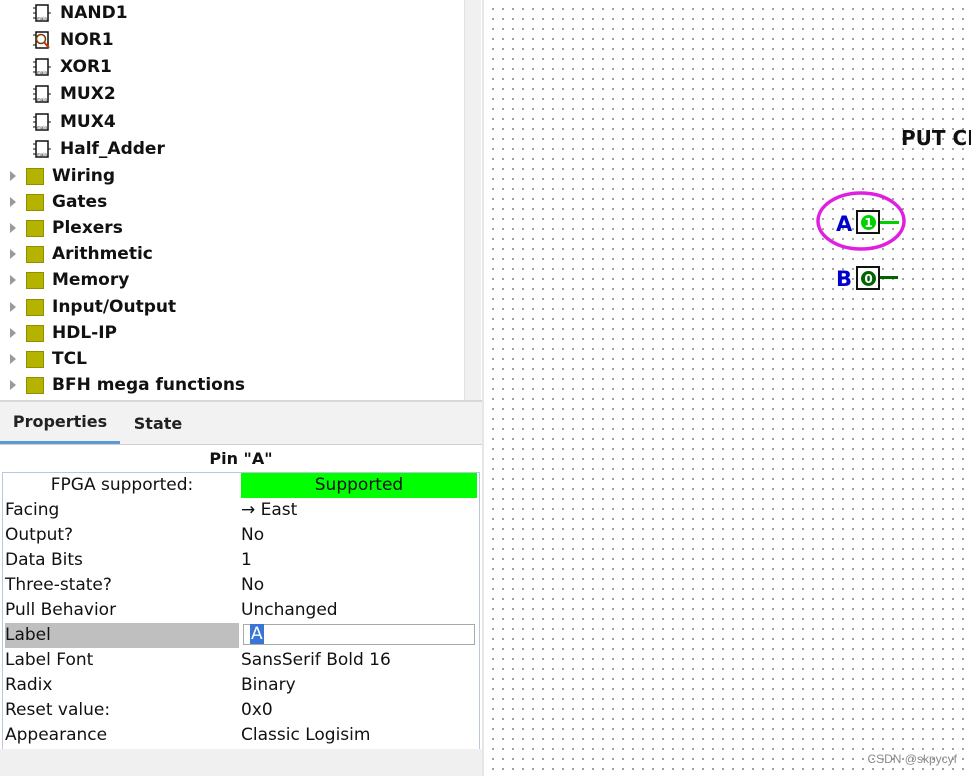 The height and width of the screenshot is (776, 971). I want to click on tree-folder-label: Plexers, so click(87, 228).